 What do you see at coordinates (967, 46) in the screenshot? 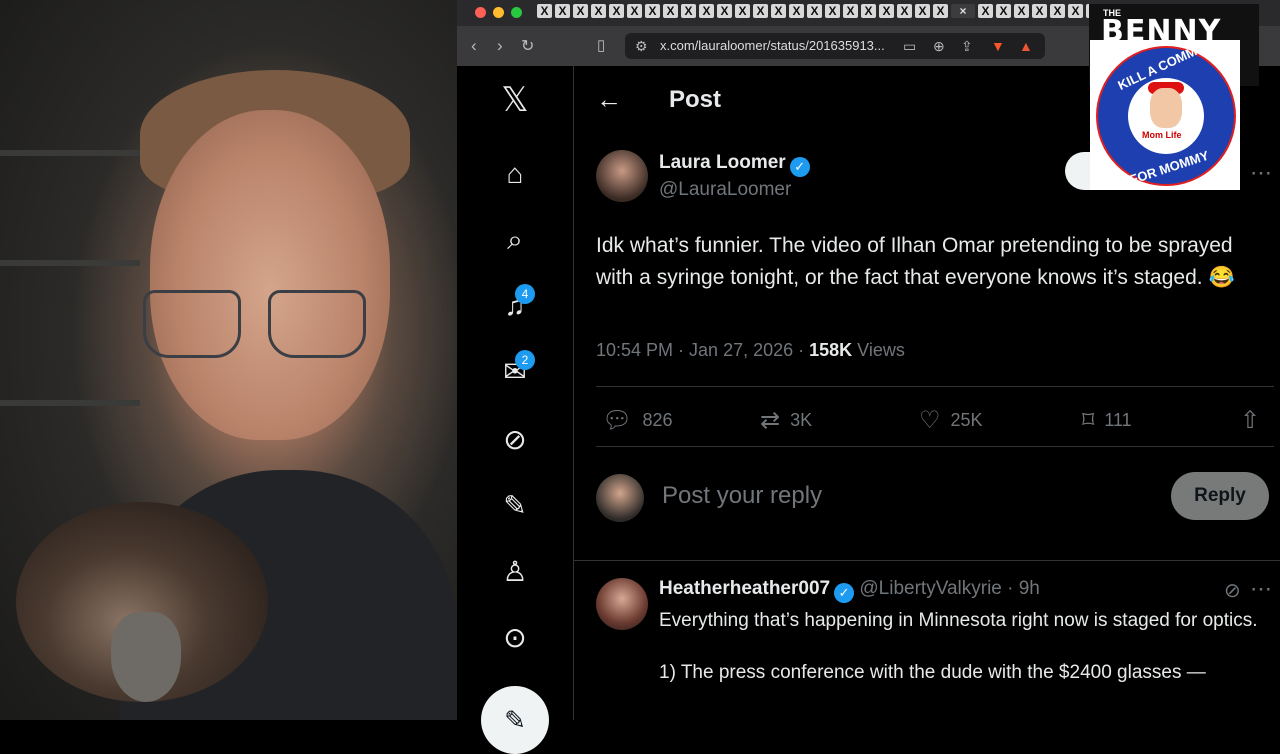
I see `share-icon: ⇪` at bounding box center [967, 46].